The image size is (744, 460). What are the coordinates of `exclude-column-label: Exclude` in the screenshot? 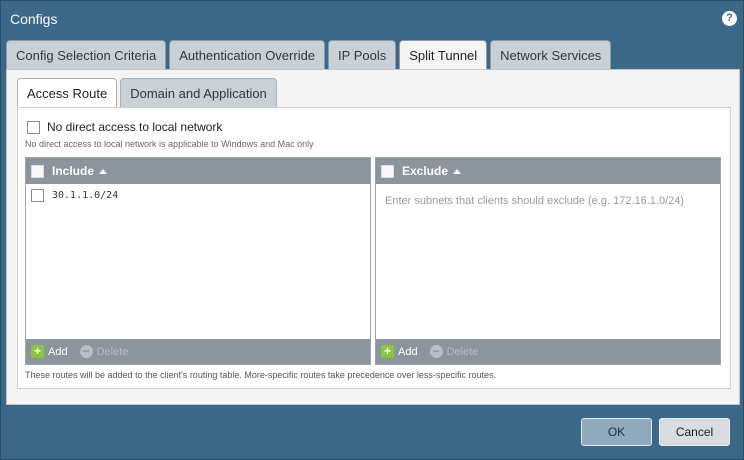 It's located at (425, 171).